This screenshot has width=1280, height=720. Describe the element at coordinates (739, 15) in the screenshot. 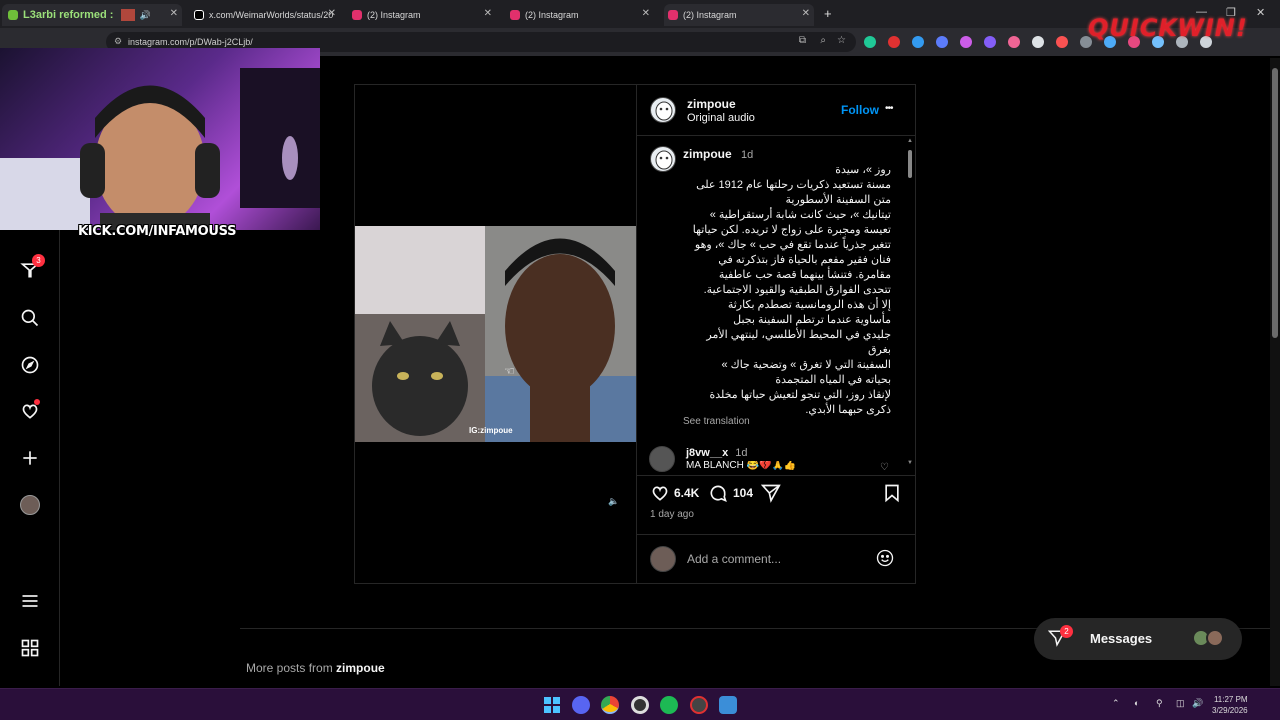

I see `tab-instagram-active: (2) Instagram ✕` at that location.